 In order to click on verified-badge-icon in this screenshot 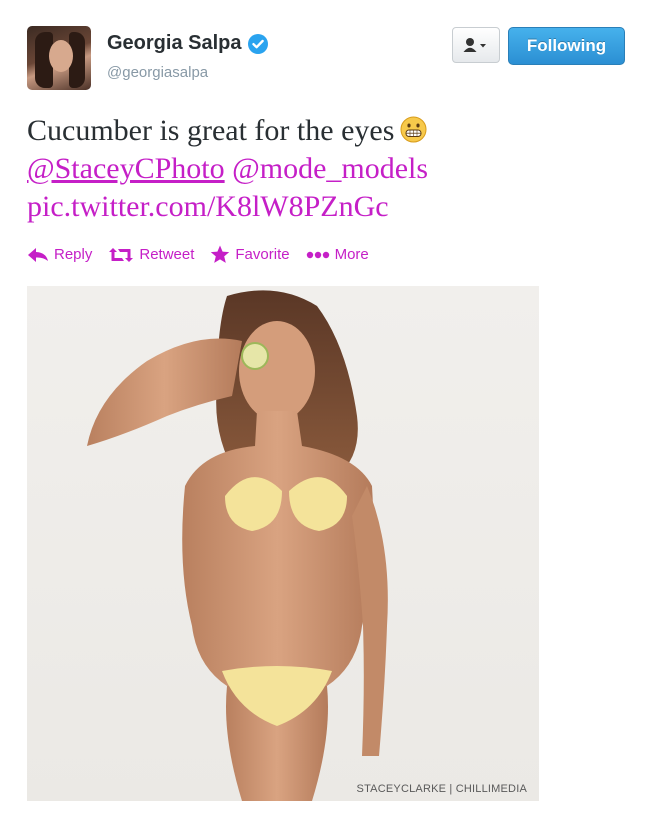, I will do `click(257, 43)`.